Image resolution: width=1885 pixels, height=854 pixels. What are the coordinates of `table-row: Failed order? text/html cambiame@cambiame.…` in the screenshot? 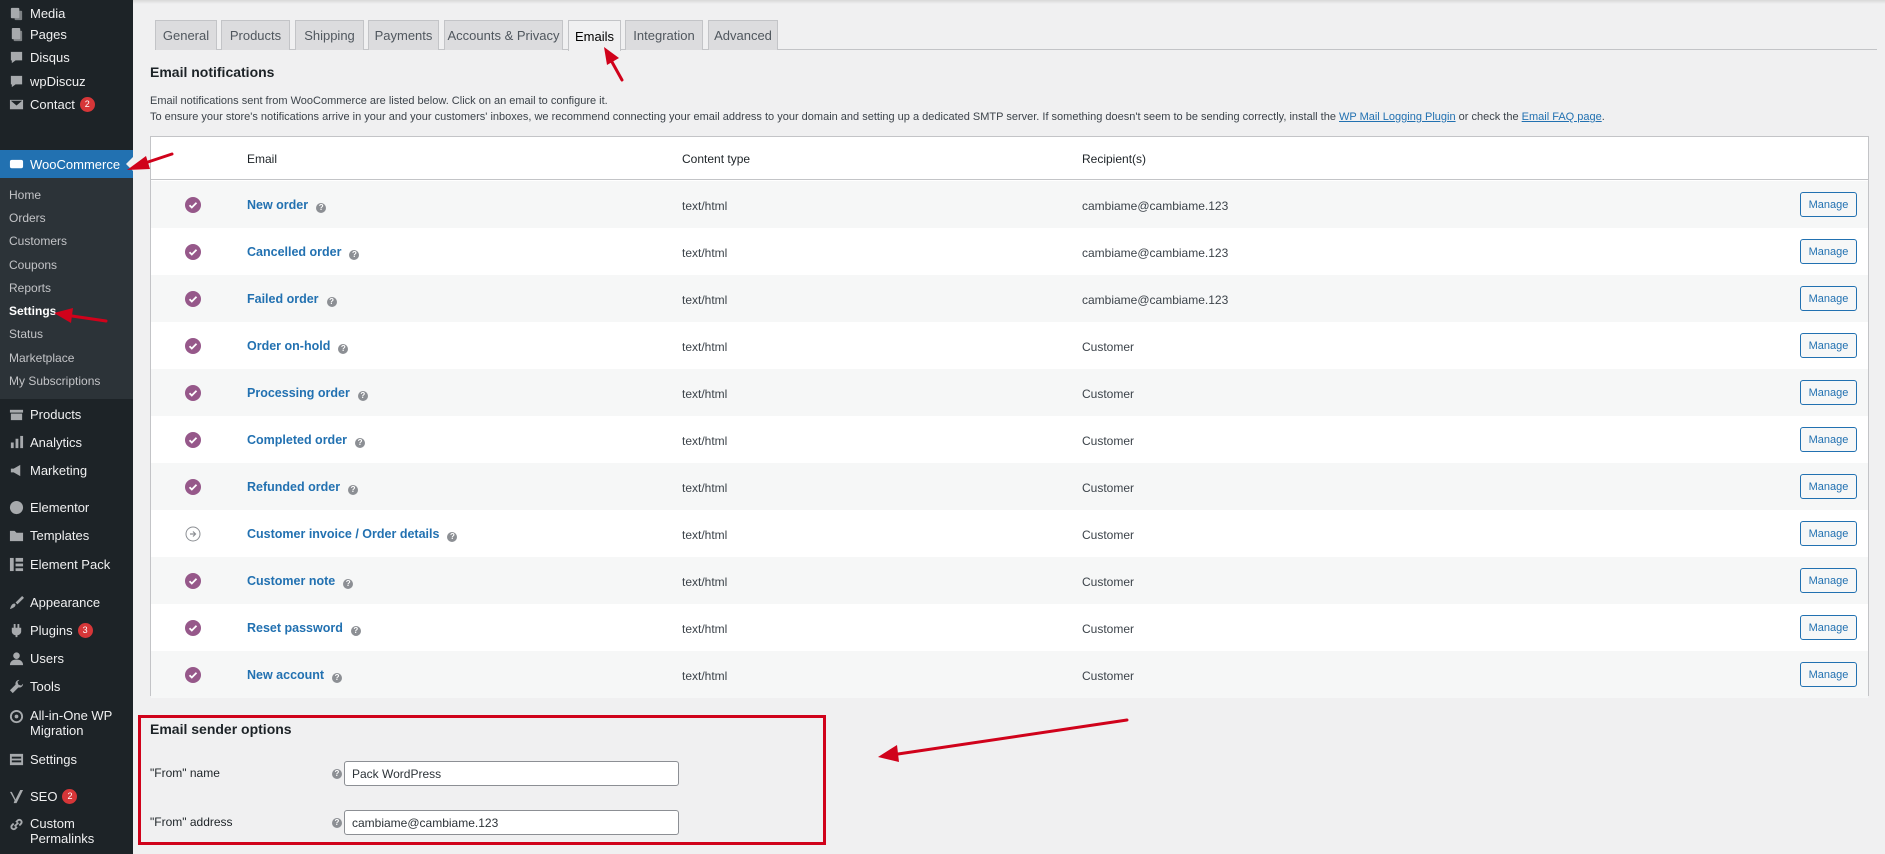 It's located at (1009, 298).